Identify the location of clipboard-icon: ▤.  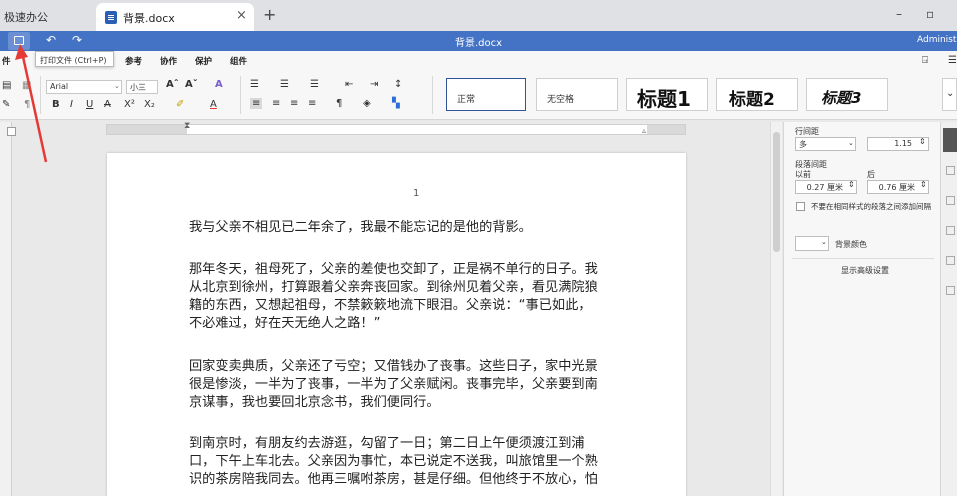
(6, 85).